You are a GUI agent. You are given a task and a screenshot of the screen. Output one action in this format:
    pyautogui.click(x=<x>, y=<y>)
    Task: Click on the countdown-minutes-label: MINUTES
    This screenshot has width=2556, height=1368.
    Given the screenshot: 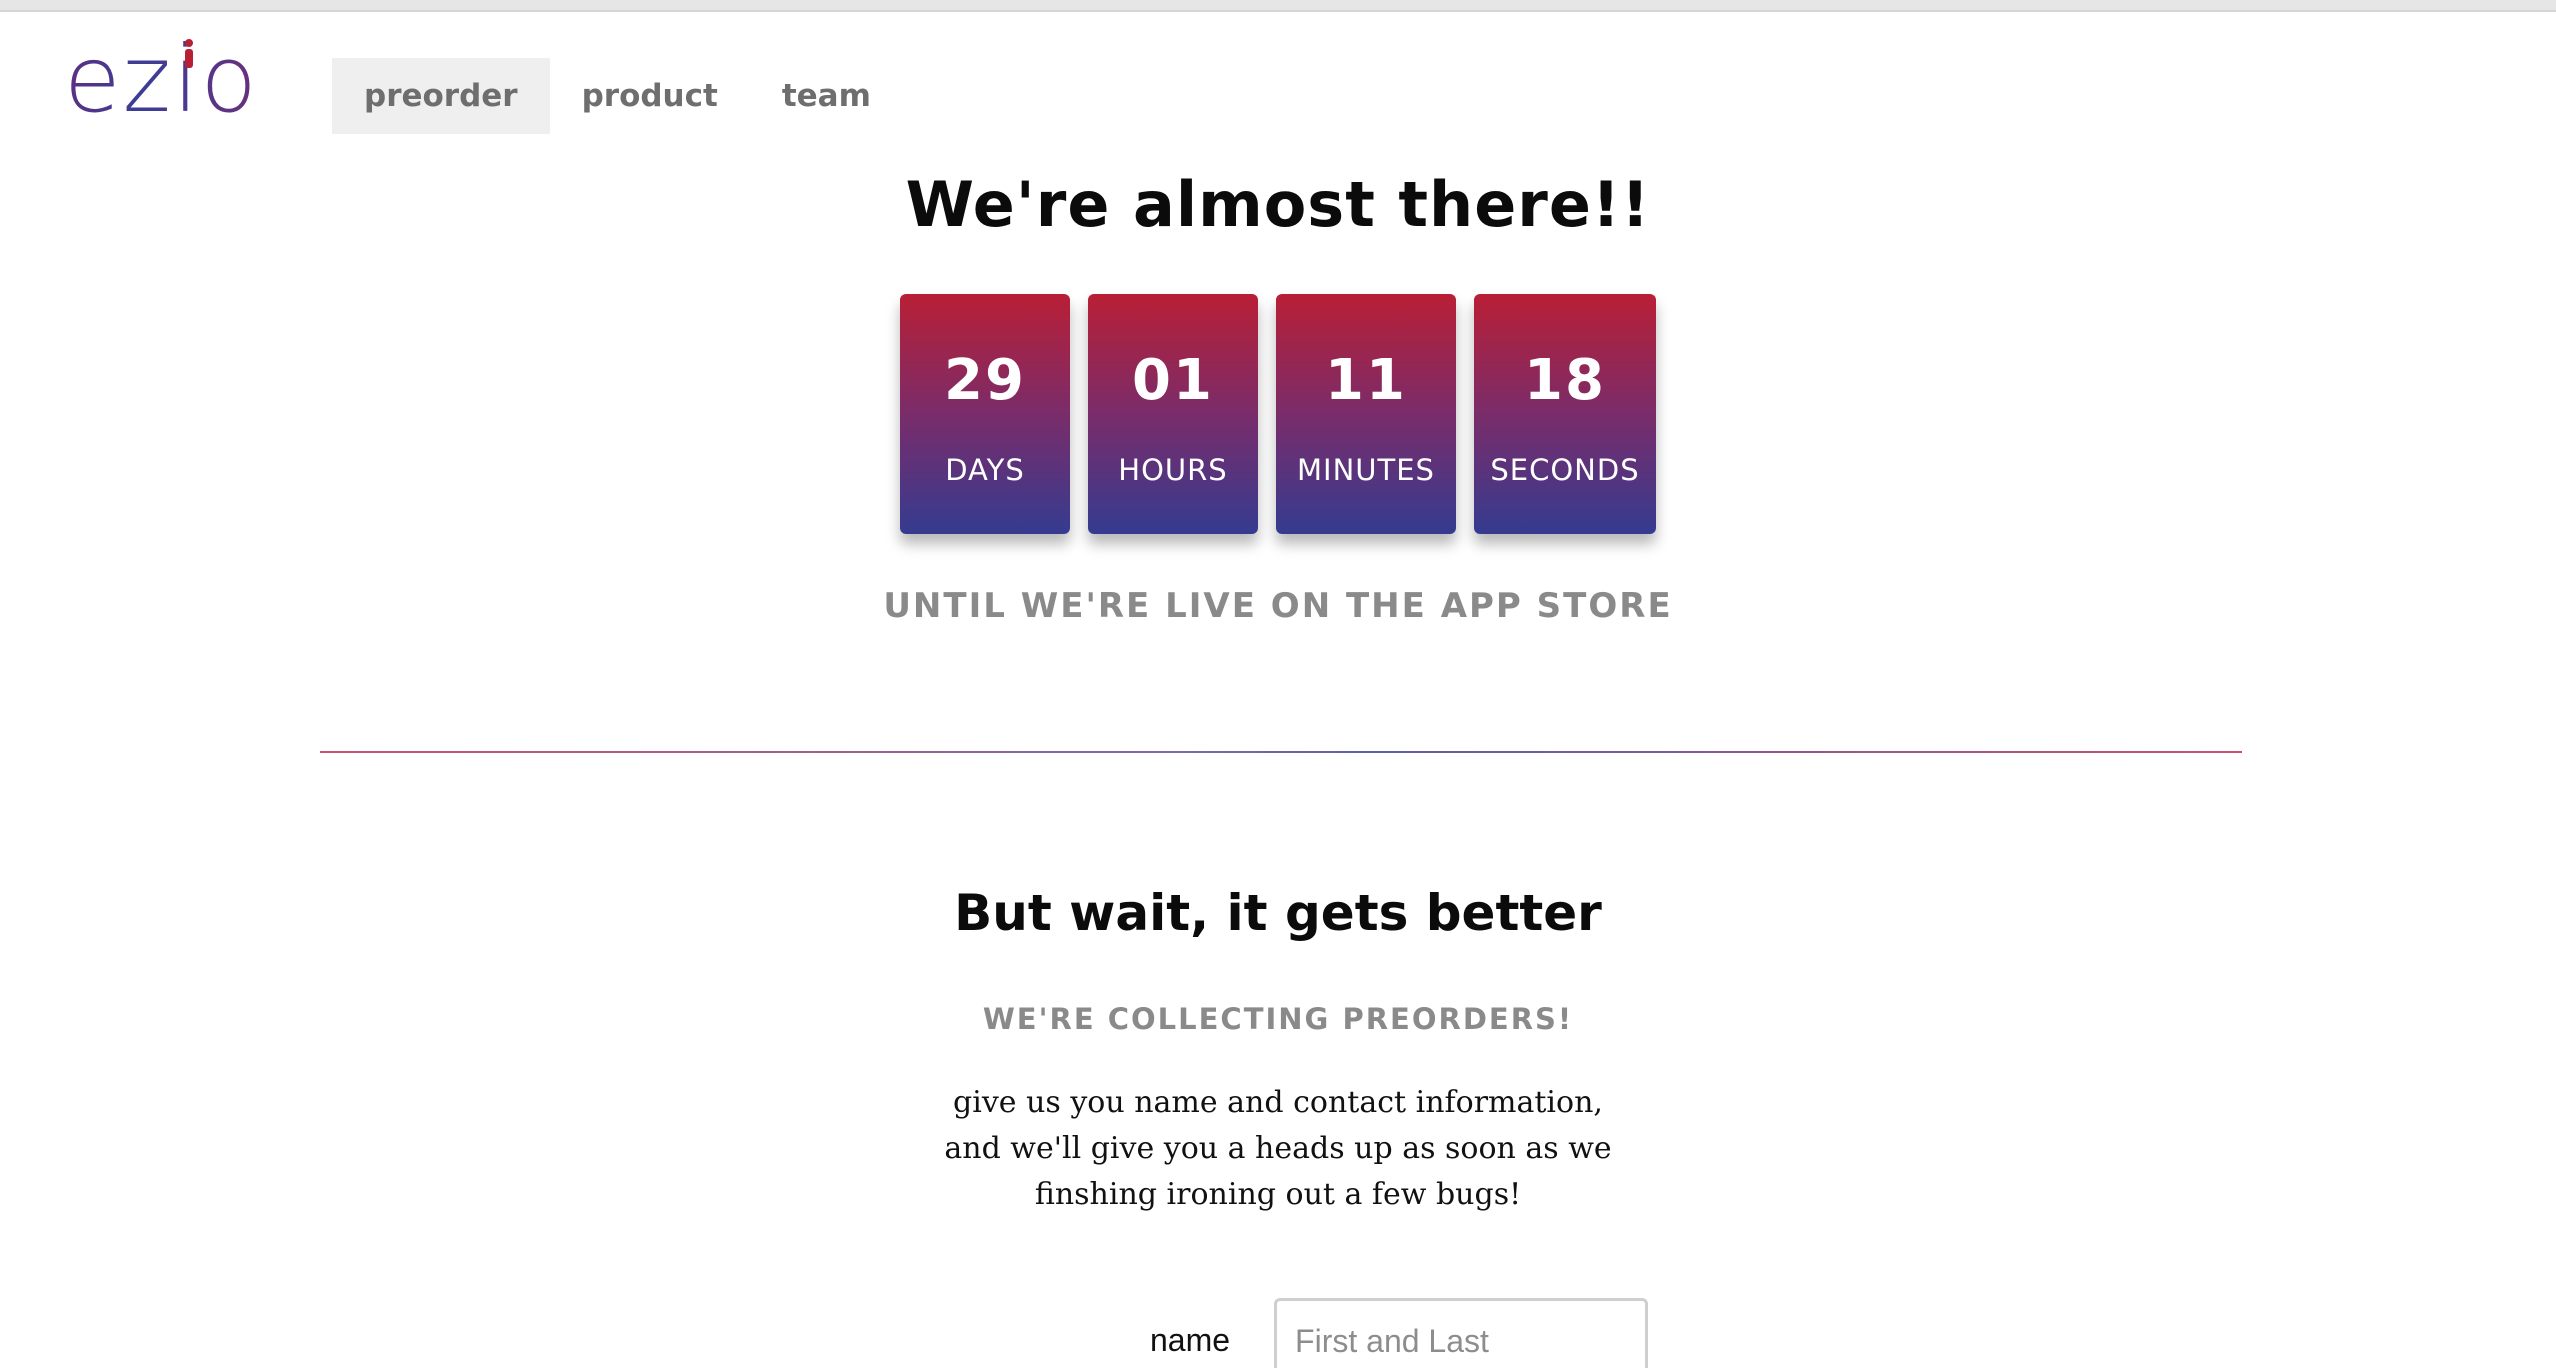 What is the action you would take?
    pyautogui.click(x=1366, y=470)
    